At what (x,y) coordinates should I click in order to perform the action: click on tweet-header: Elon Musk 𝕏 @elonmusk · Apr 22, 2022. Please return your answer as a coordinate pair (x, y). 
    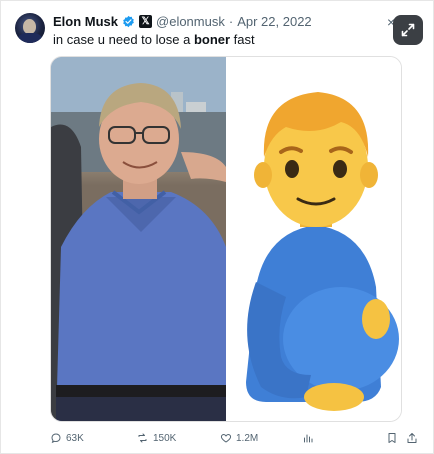
    Looking at the image, I should click on (182, 21).